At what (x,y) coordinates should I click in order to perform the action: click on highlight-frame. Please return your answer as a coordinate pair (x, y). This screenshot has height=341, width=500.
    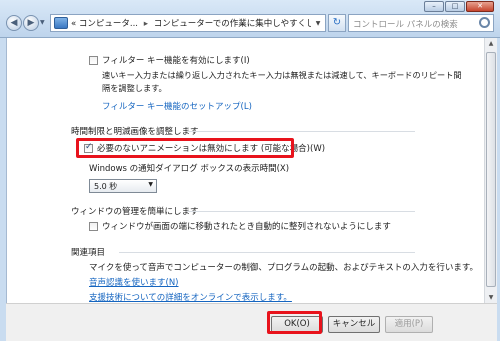
    Looking at the image, I should click on (185, 148).